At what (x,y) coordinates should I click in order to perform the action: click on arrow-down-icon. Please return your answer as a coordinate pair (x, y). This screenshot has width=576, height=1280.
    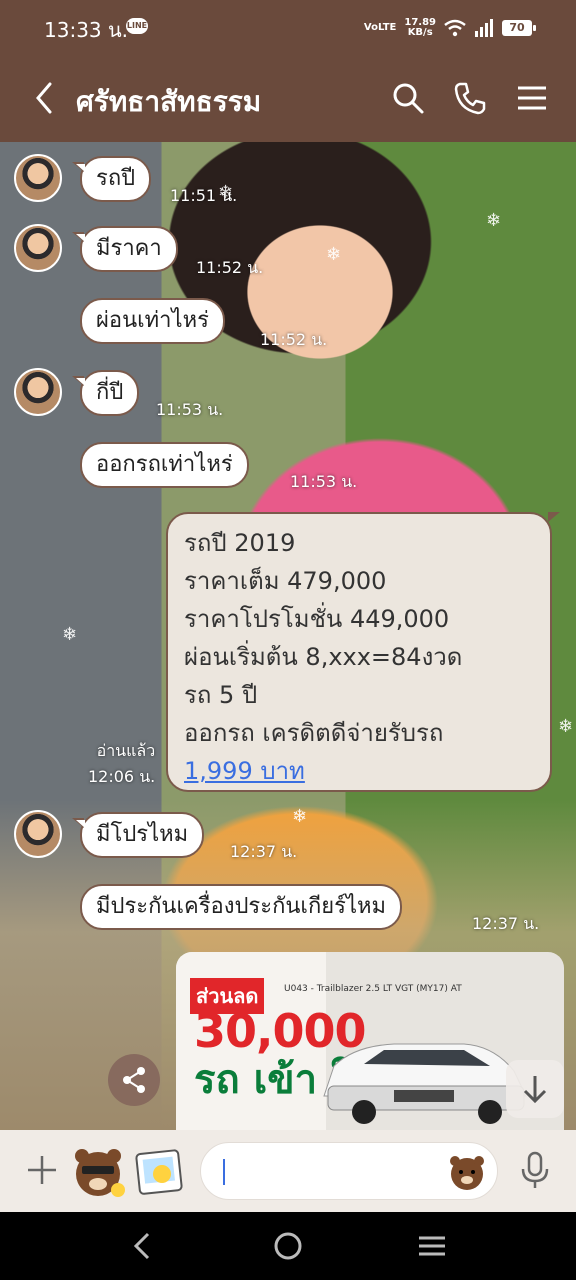
    Looking at the image, I should click on (535, 1090).